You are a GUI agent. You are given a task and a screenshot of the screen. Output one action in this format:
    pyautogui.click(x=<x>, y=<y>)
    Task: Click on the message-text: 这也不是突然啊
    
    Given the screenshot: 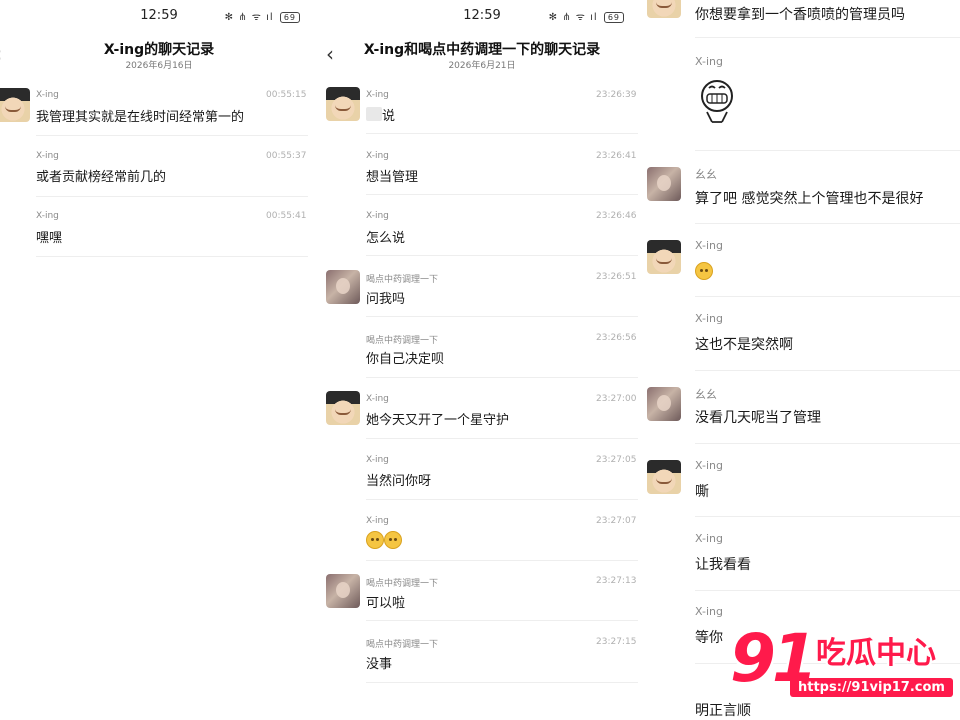 What is the action you would take?
    pyautogui.click(x=744, y=344)
    